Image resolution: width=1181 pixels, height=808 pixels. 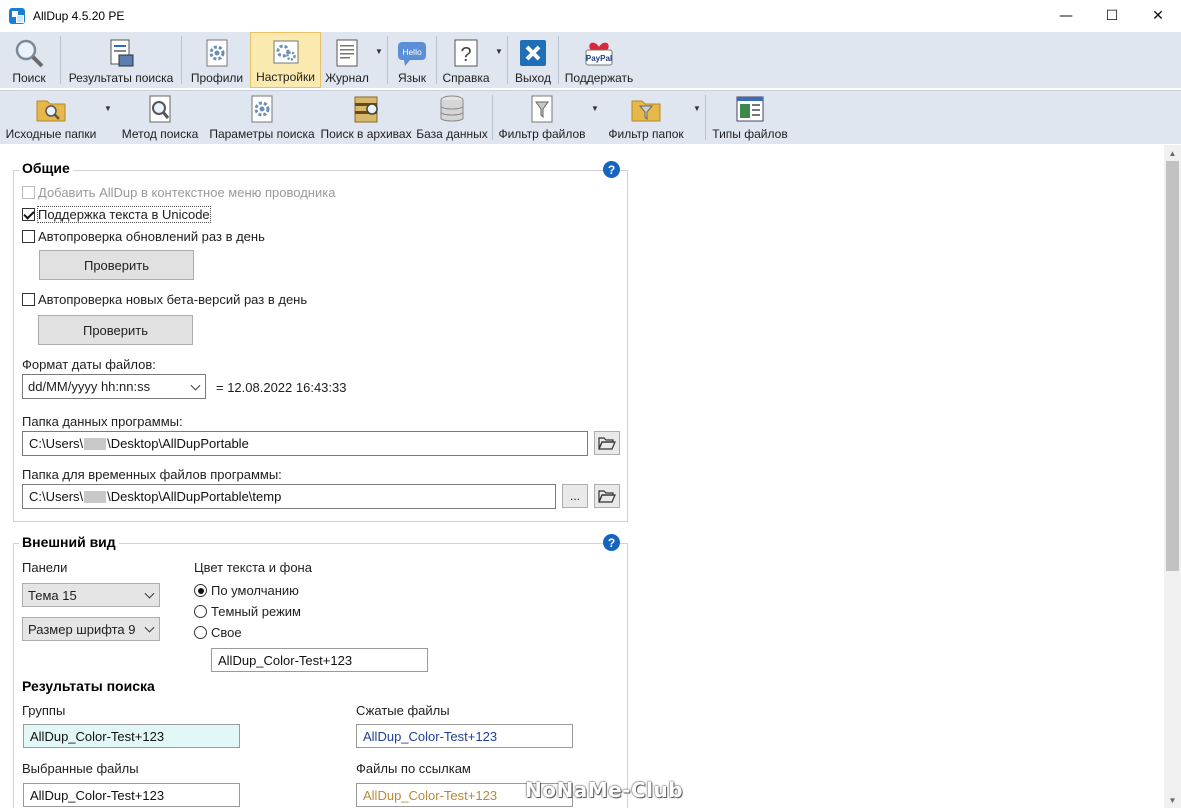 I want to click on browse-data-folder-button, so click(x=607, y=443).